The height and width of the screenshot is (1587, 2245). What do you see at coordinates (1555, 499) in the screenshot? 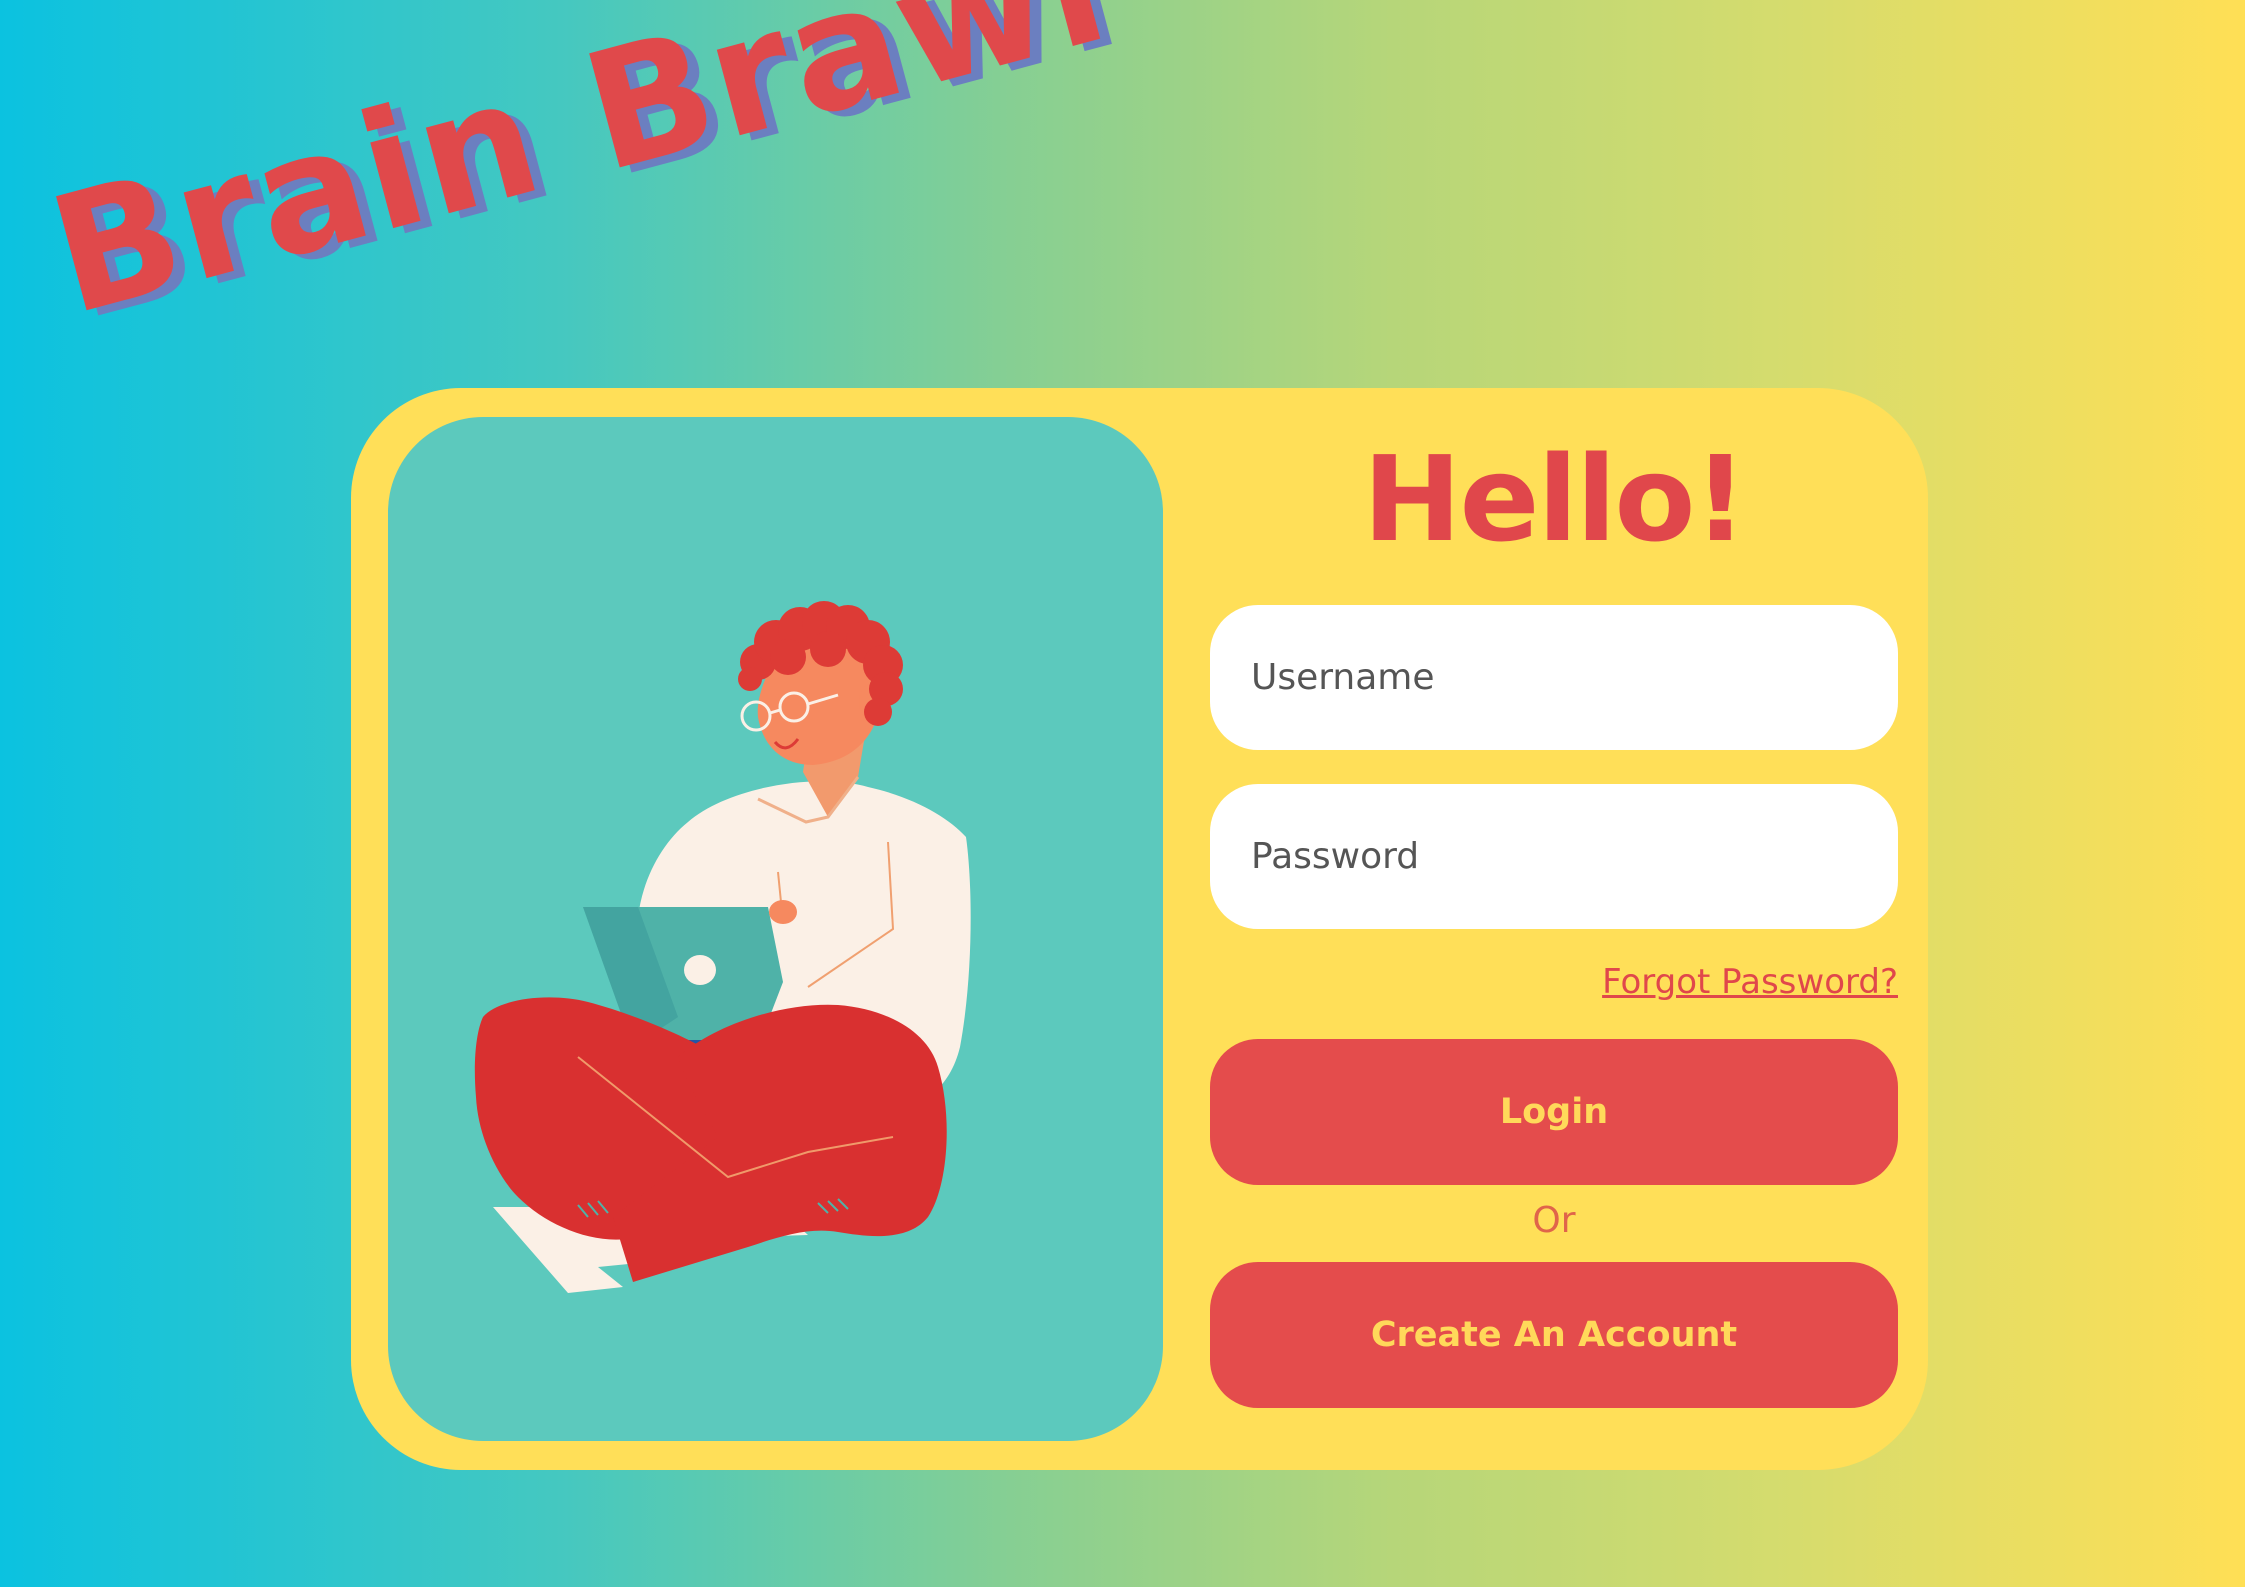
I see `greeting-heading: Hello!` at bounding box center [1555, 499].